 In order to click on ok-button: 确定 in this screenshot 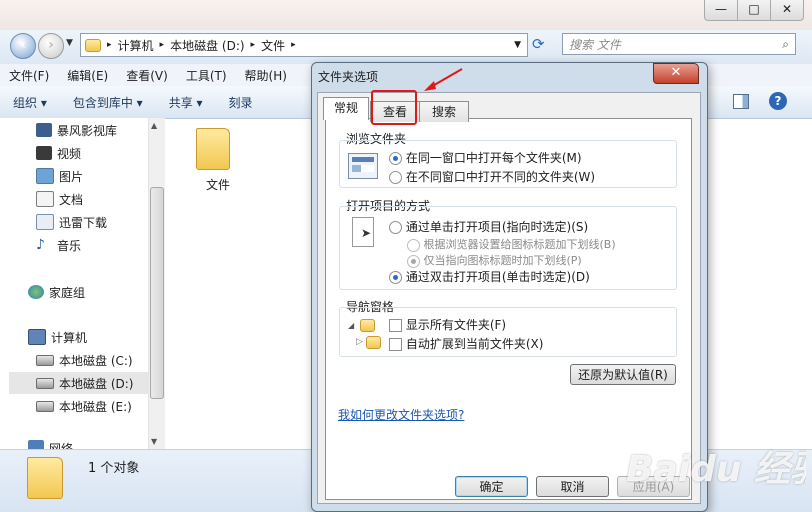, I will do `click(491, 486)`.